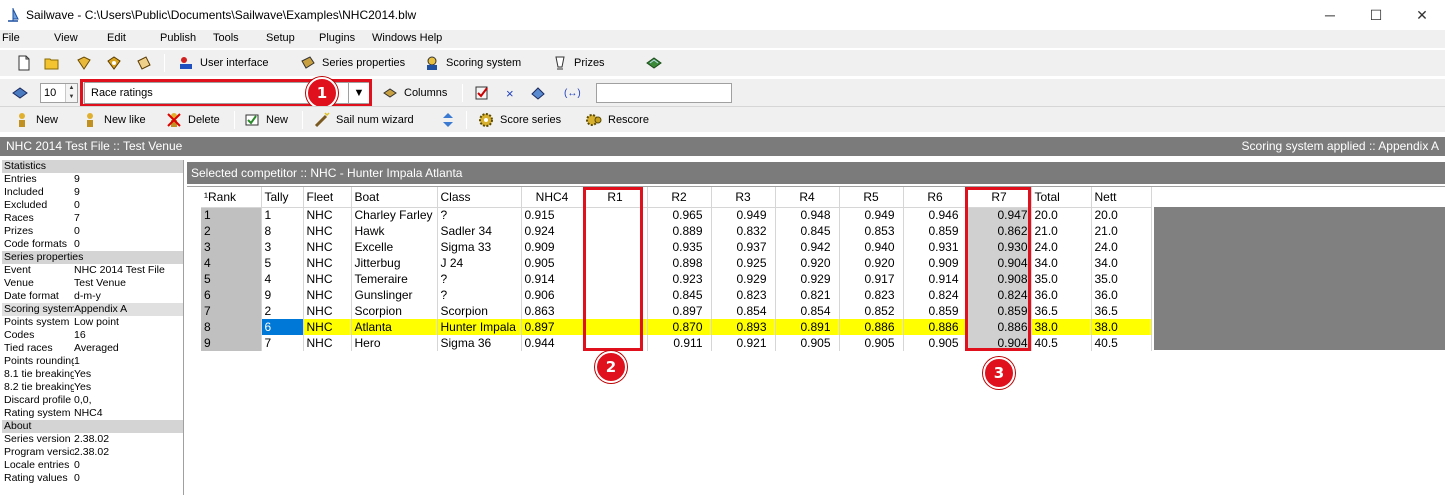 This screenshot has width=1445, height=495. Describe the element at coordinates (36, 120) in the screenshot. I see `new-competitor-button: New` at that location.